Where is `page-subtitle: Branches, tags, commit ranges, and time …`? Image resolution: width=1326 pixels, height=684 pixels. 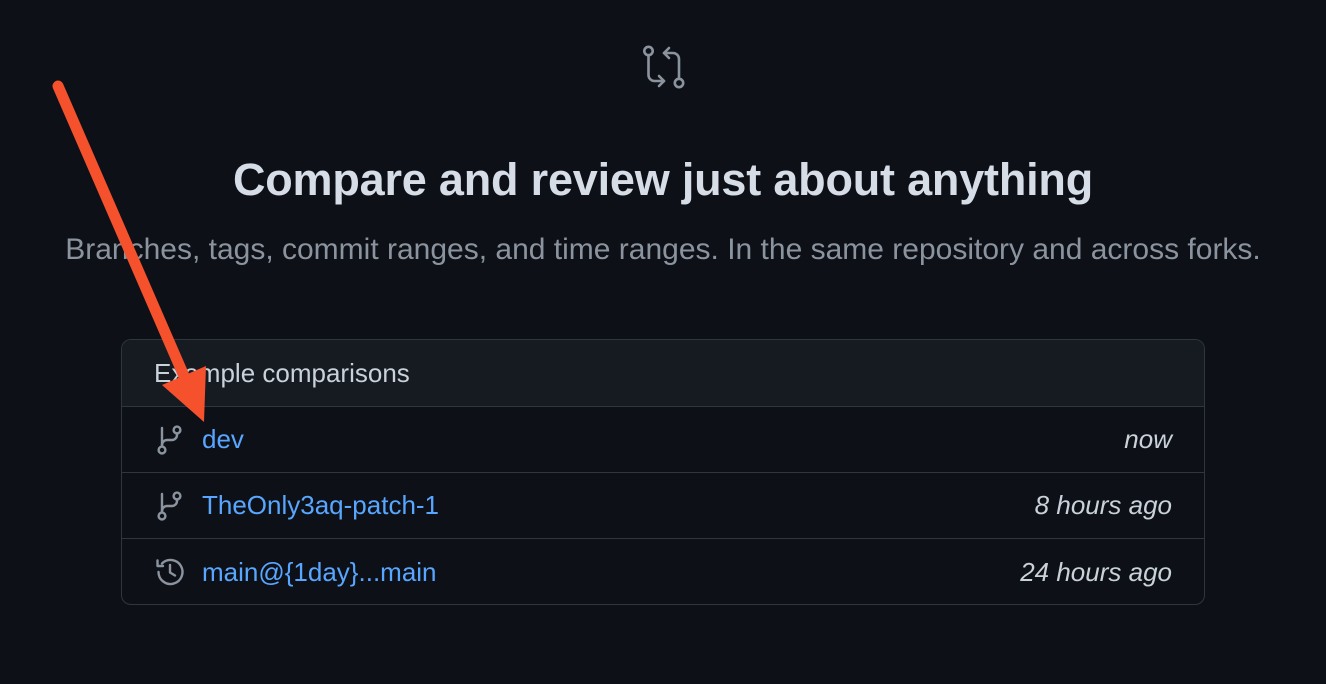 page-subtitle: Branches, tags, commit ranges, and time … is located at coordinates (663, 249).